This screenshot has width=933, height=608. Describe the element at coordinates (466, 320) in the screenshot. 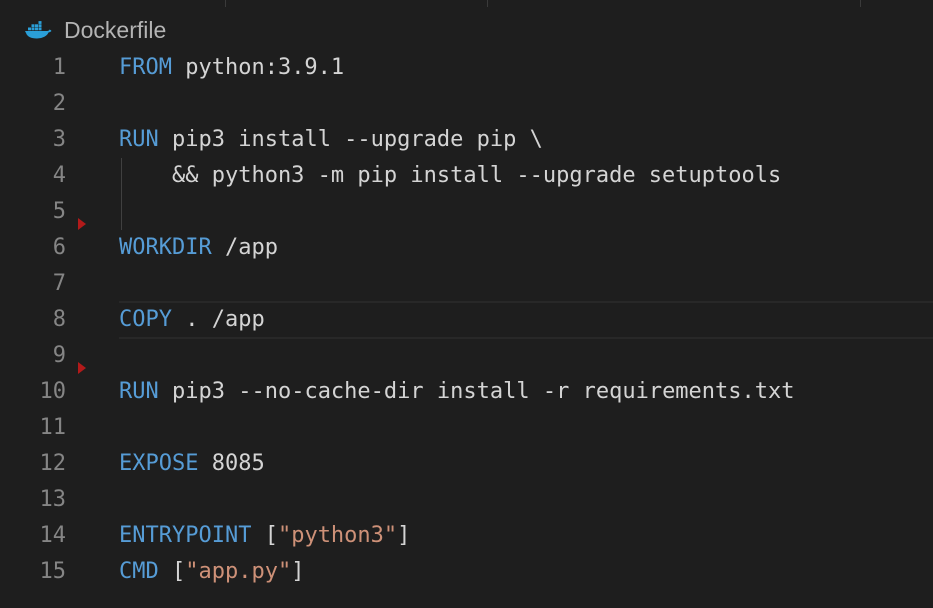

I see `code-line: 8 COPY . /app` at that location.